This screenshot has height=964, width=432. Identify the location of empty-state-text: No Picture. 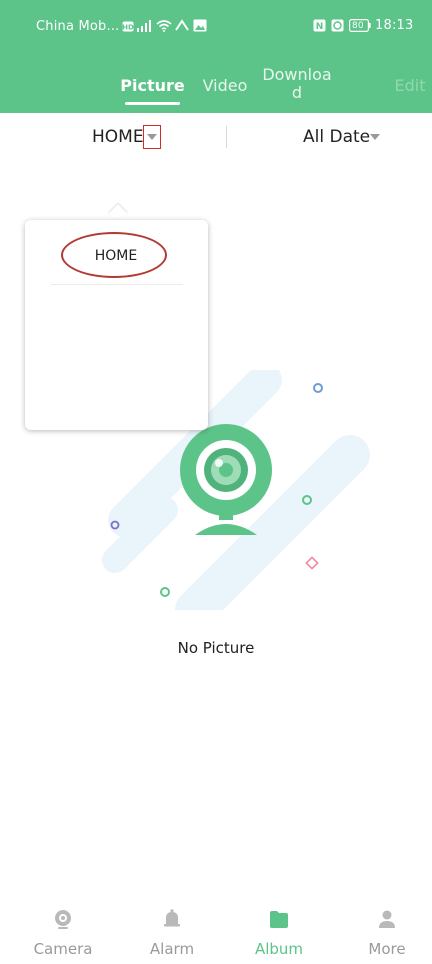
(216, 648).